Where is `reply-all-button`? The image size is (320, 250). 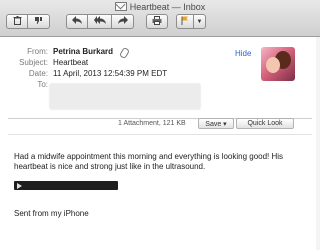
reply-all-button is located at coordinates (100, 21).